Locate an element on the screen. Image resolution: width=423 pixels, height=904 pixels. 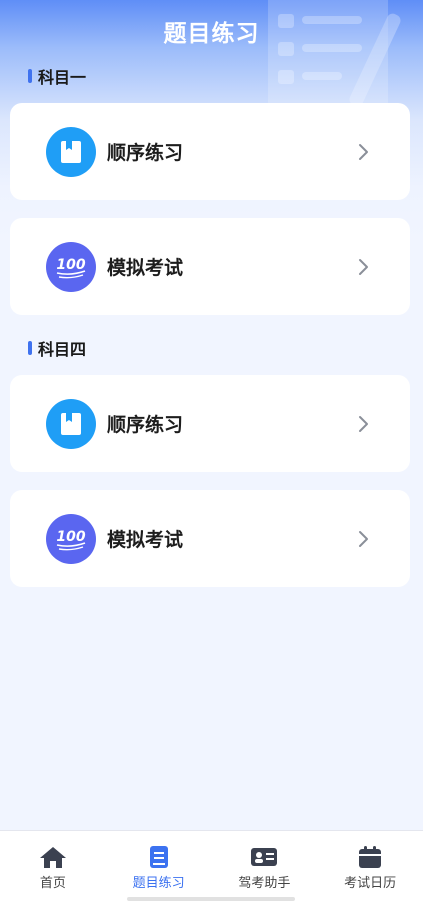
tab-label: 考试日历 is located at coordinates (370, 883).